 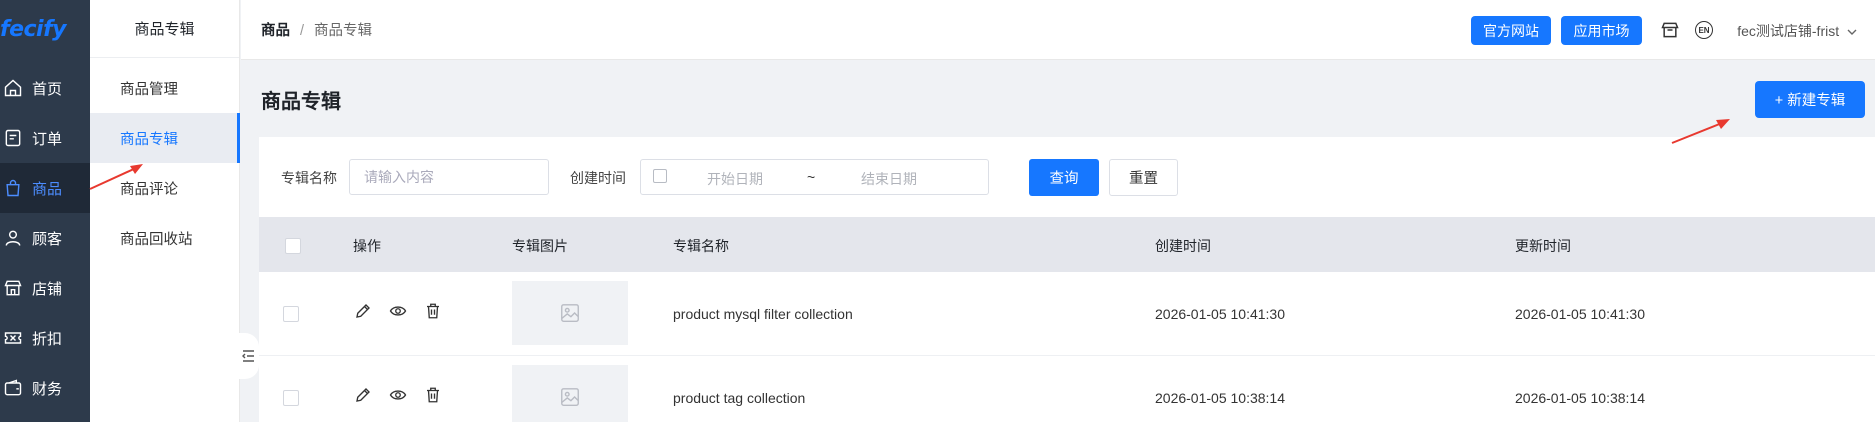 I want to click on nav-item-customers: 顾客, so click(x=45, y=238).